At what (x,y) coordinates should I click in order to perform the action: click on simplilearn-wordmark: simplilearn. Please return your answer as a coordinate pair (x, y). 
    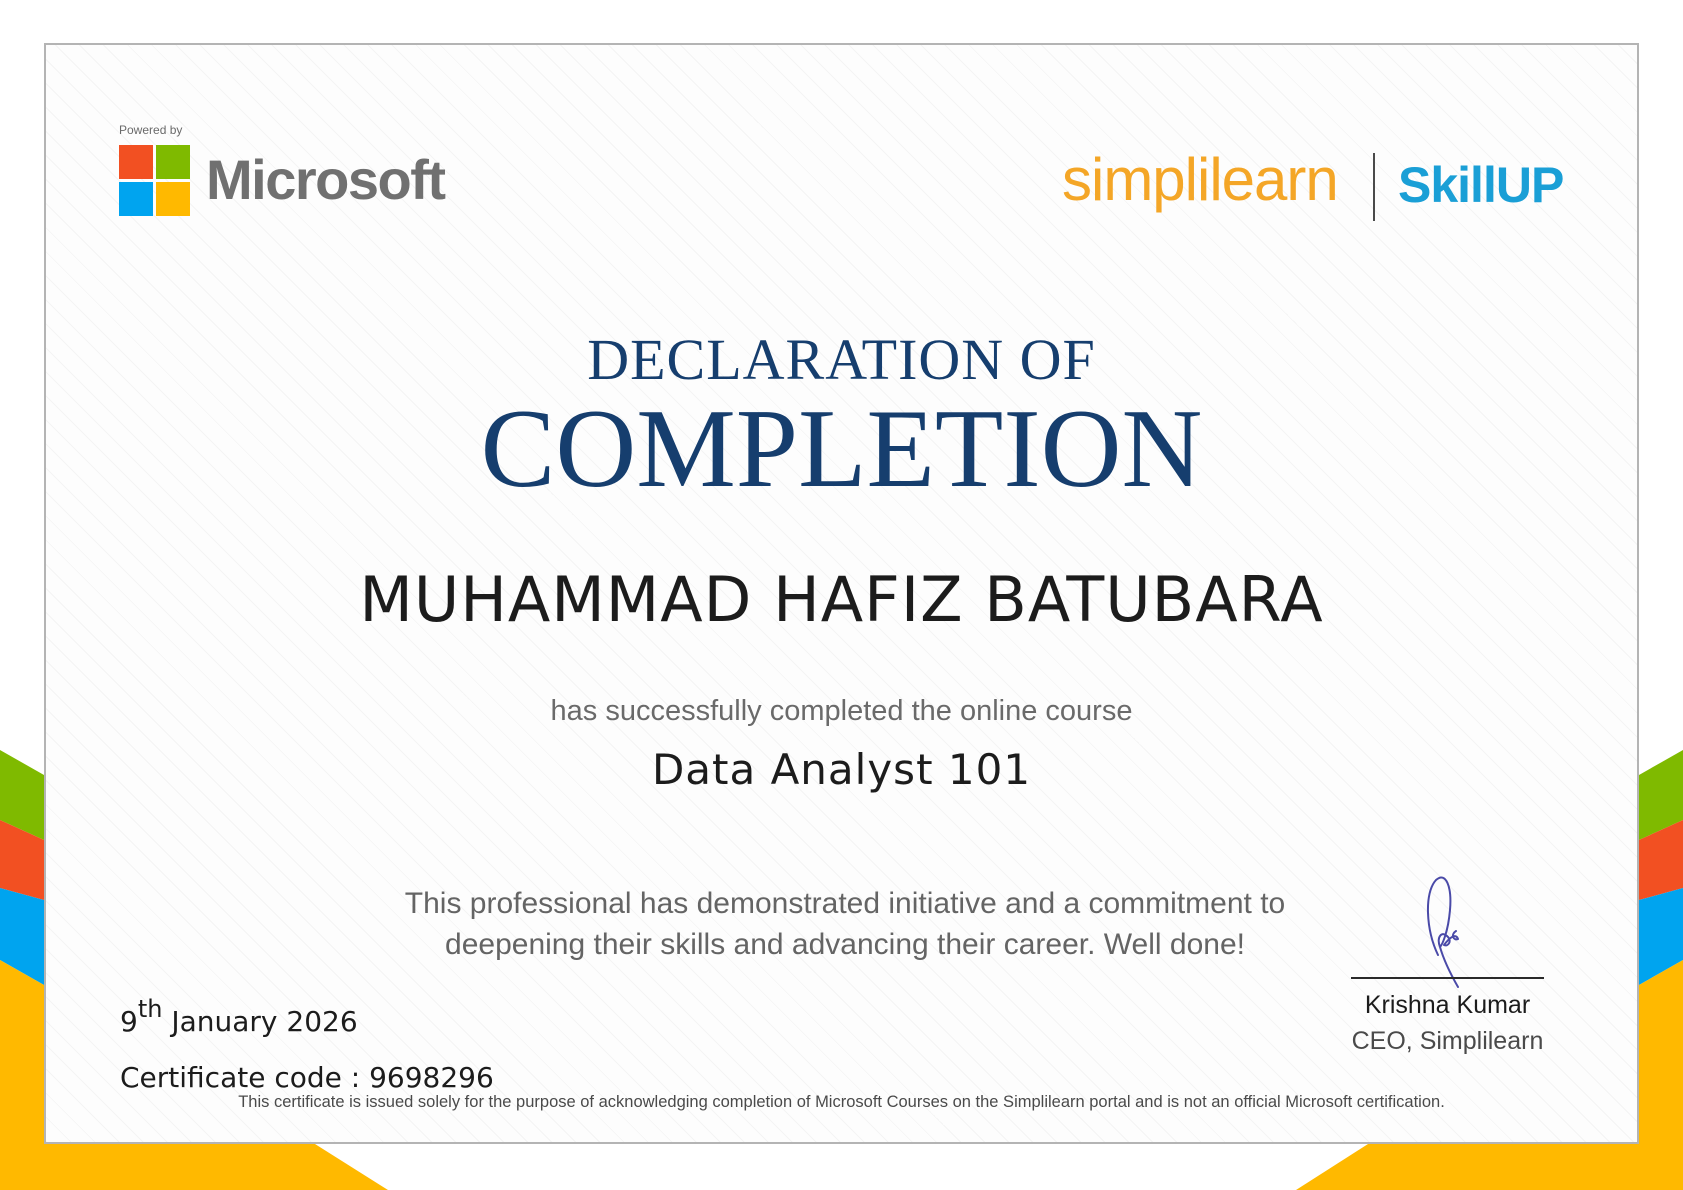
    Looking at the image, I should click on (1200, 179).